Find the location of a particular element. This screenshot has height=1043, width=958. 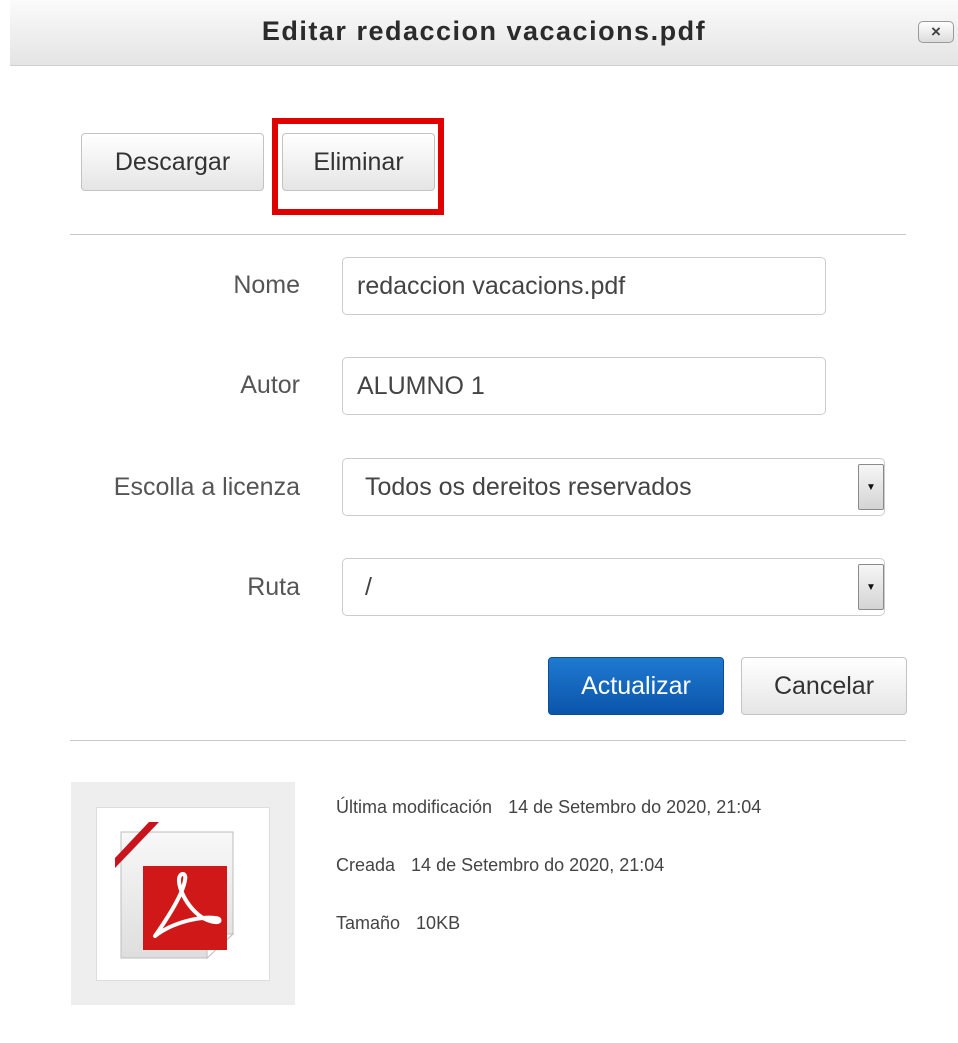

created-info: Creada 14 de Setembro do 2020, 21:04 is located at coordinates (500, 865).